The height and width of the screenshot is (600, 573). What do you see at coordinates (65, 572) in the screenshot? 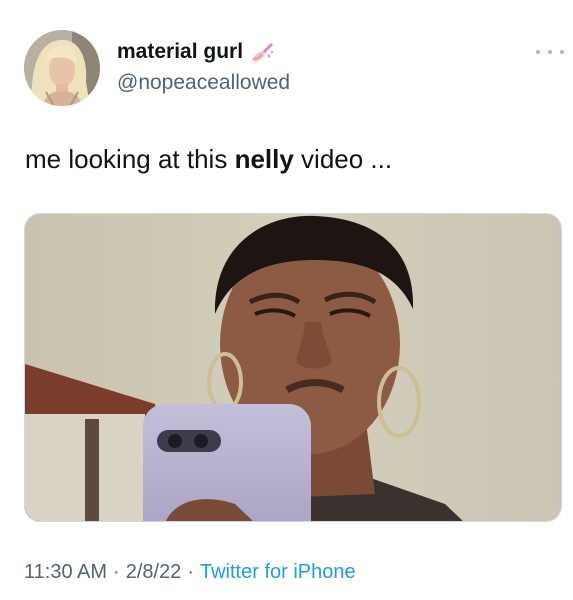
I see `tweet-time: 11:30 AM` at bounding box center [65, 572].